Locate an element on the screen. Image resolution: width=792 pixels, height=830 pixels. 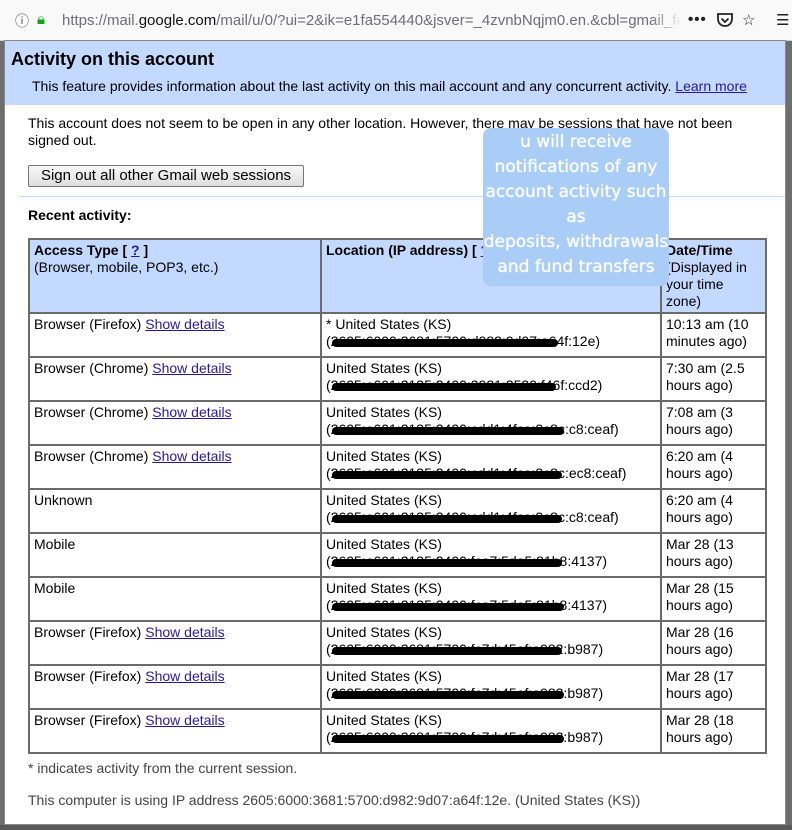
window-bottom-edge is located at coordinates (396, 827).